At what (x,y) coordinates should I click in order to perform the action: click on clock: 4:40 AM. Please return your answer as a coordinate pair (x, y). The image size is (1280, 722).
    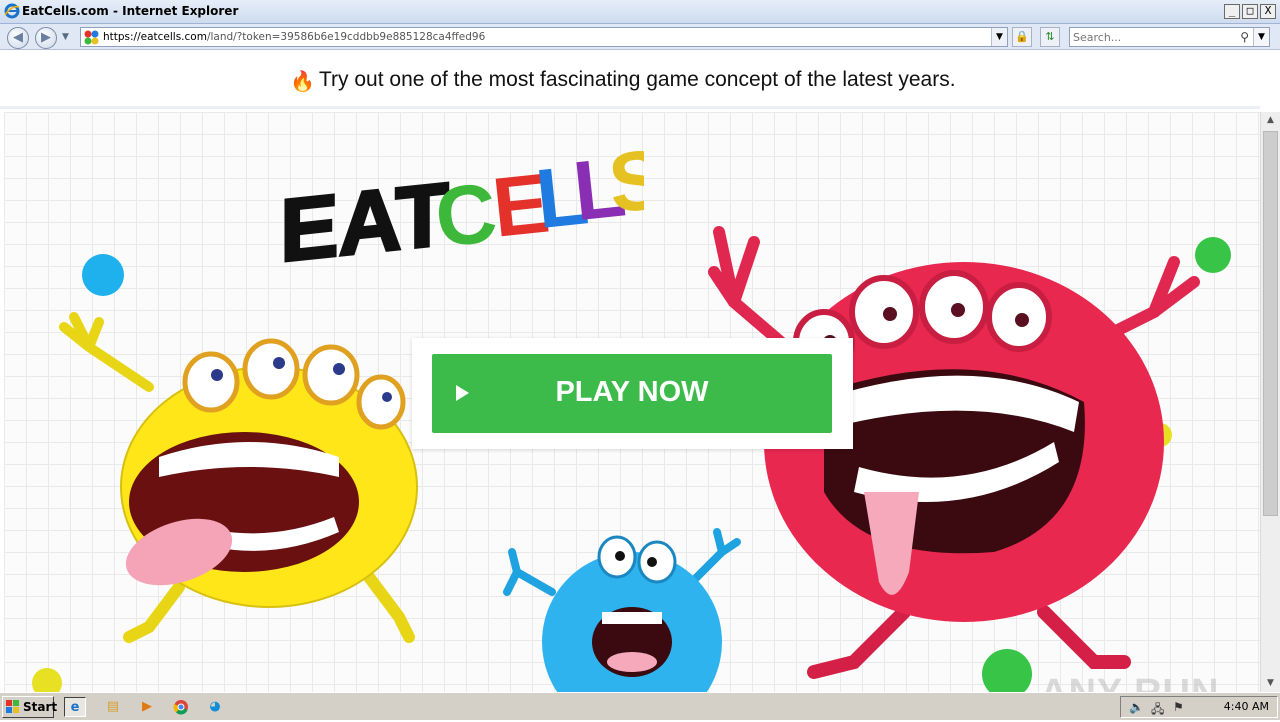
    Looking at the image, I should click on (1246, 706).